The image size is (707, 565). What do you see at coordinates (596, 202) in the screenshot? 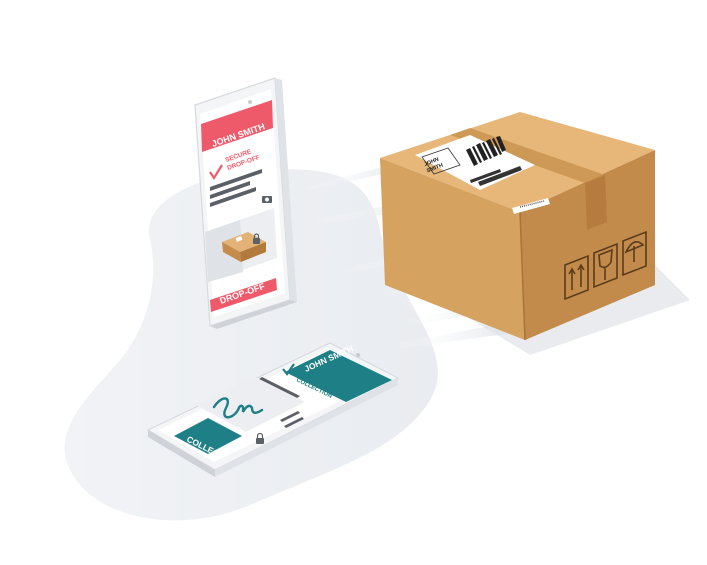
I see `box-tape-side` at bounding box center [596, 202].